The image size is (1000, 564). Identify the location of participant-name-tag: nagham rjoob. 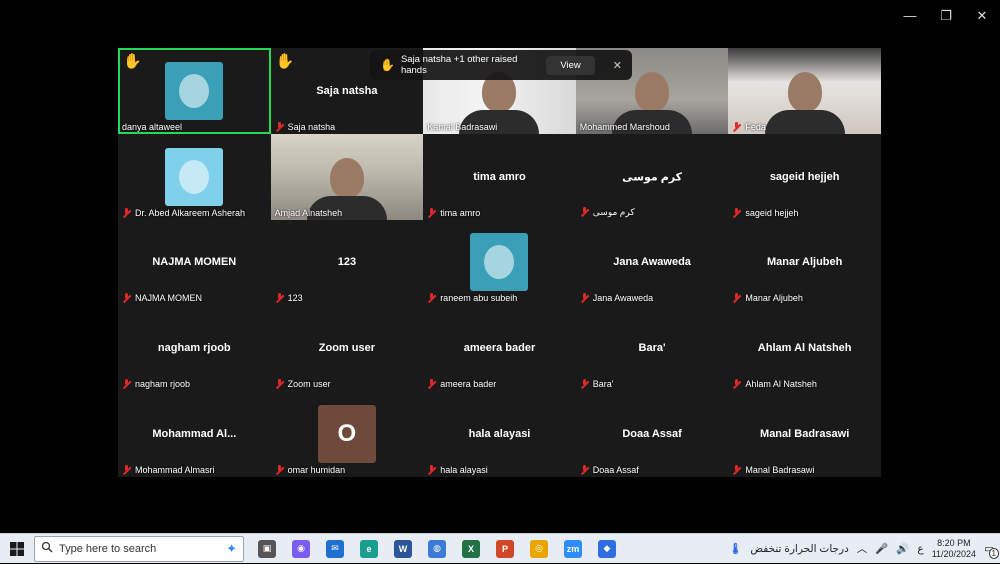
(156, 384).